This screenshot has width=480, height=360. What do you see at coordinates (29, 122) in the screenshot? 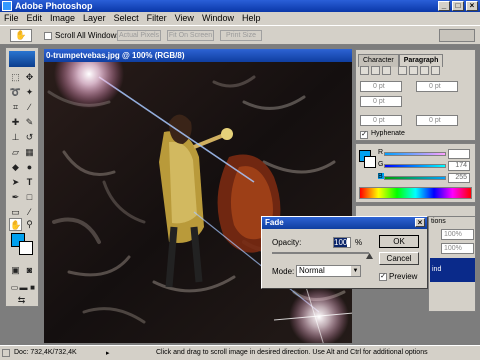
I see `brush-tool-icon: ✎` at bounding box center [29, 122].